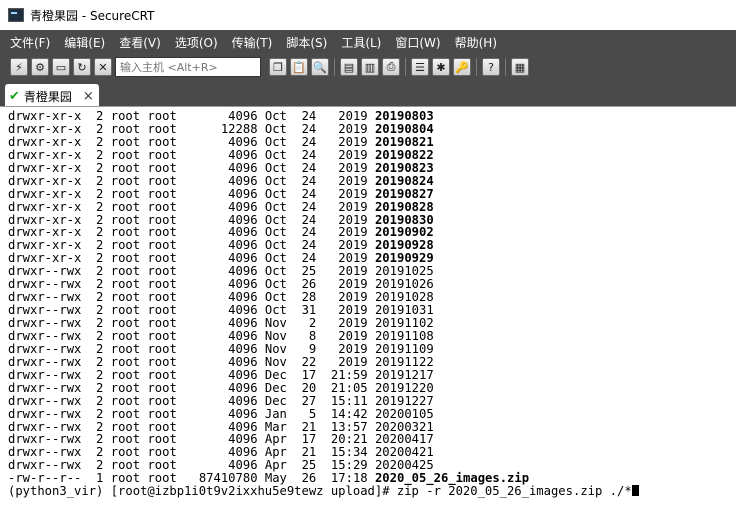  Describe the element at coordinates (188, 67) in the screenshot. I see `host-input` at that location.